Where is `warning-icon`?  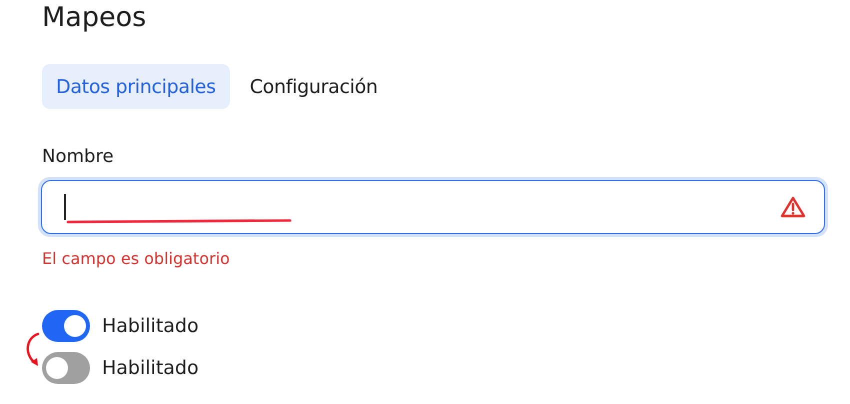
warning-icon is located at coordinates (793, 207).